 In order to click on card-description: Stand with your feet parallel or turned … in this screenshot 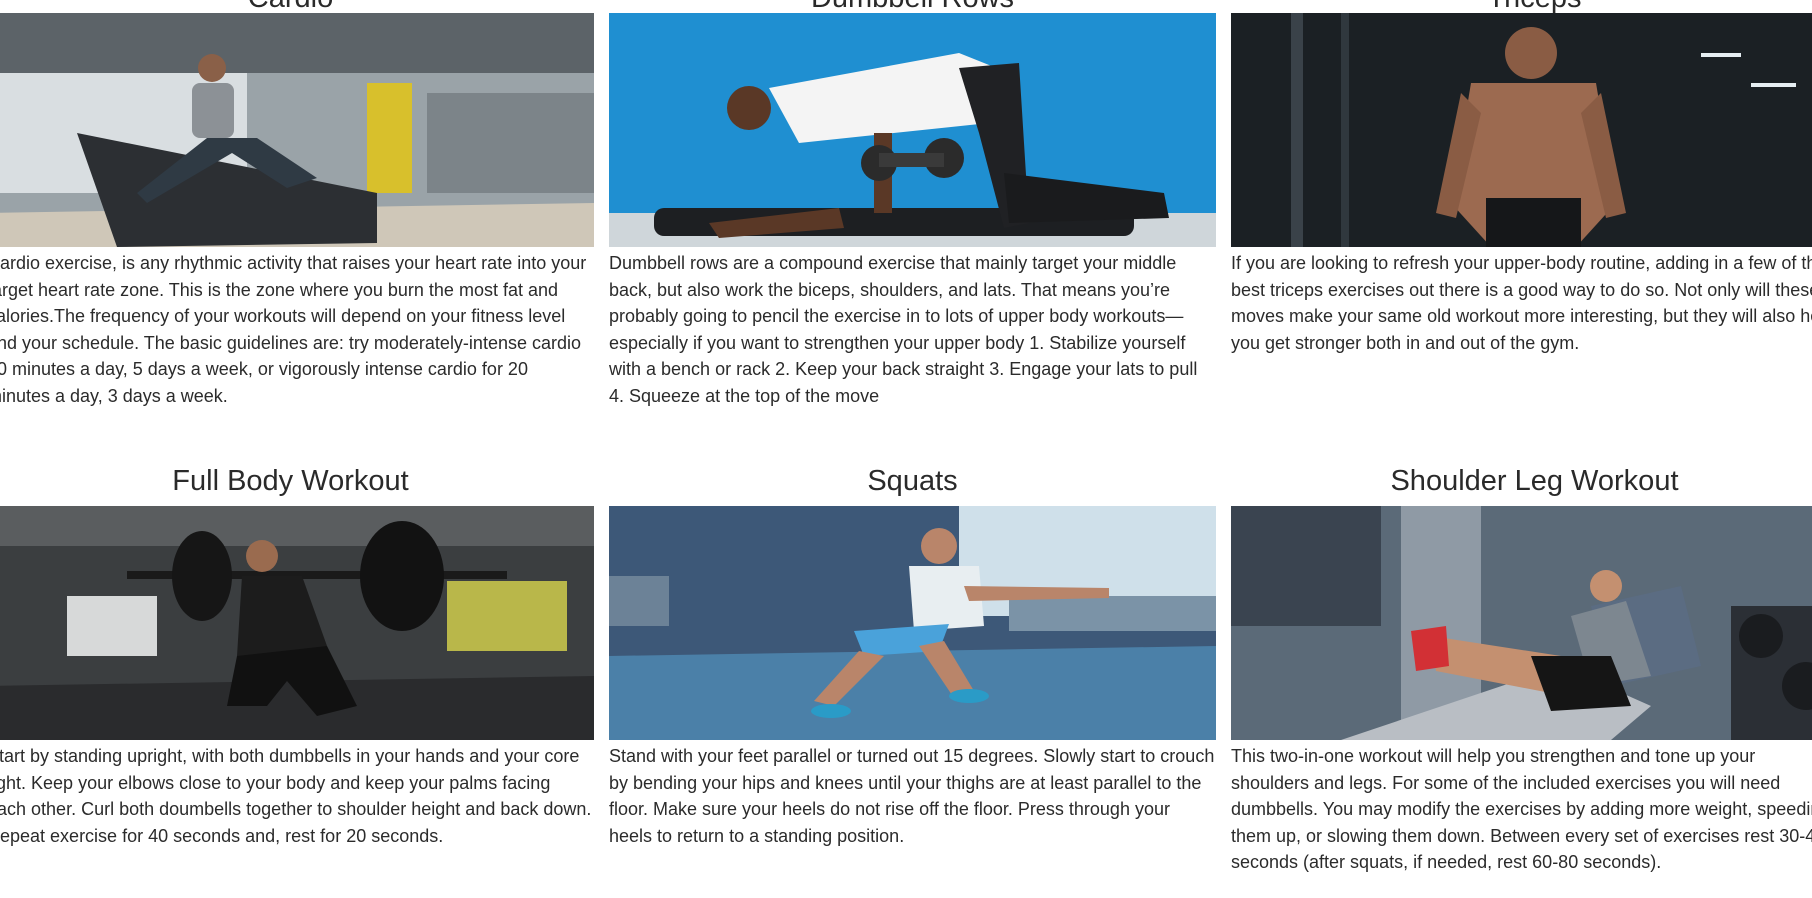, I will do `click(912, 796)`.